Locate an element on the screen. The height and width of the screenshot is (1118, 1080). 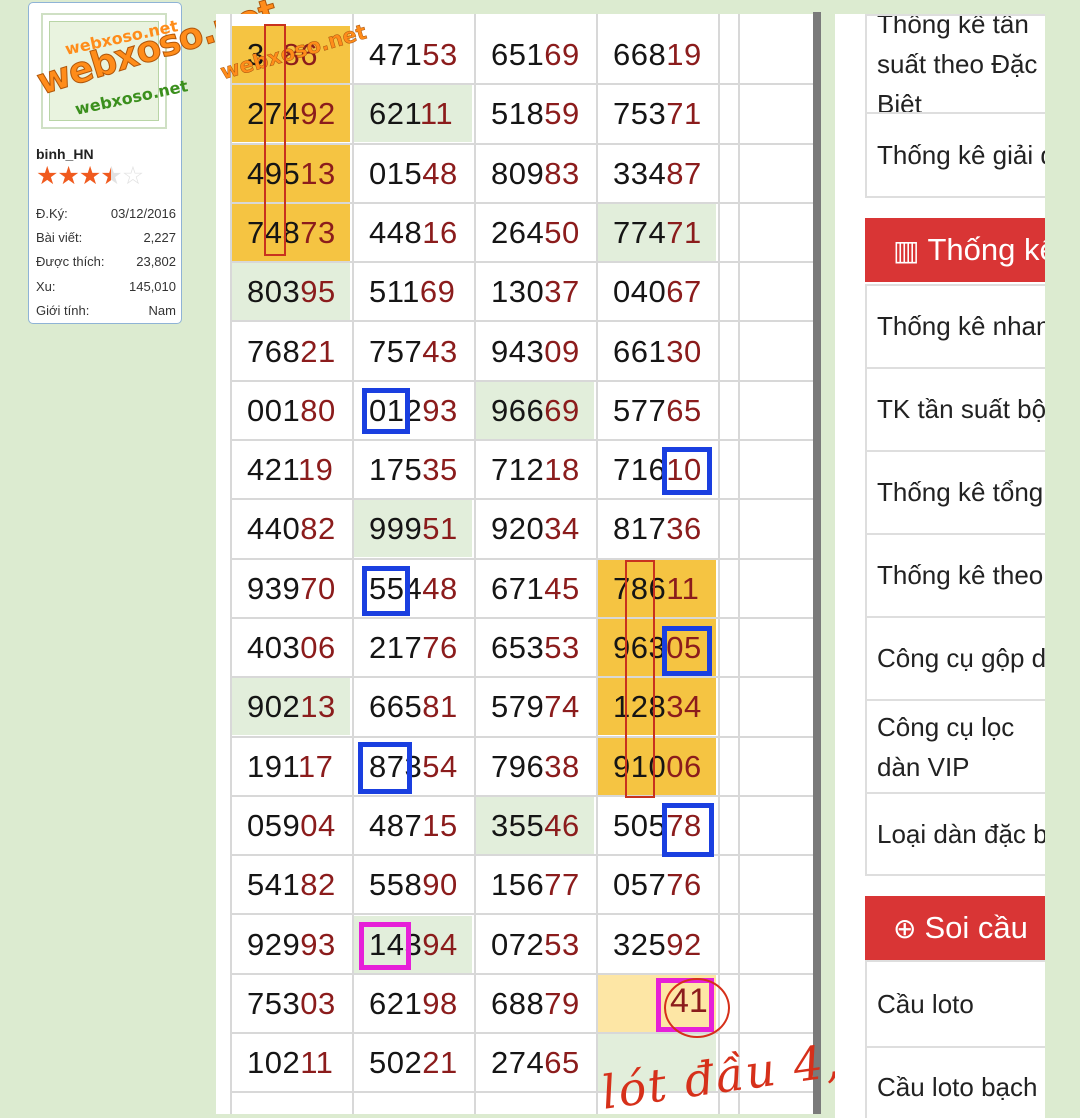
result-head-digits: 334 is located at coordinates (640, 173).